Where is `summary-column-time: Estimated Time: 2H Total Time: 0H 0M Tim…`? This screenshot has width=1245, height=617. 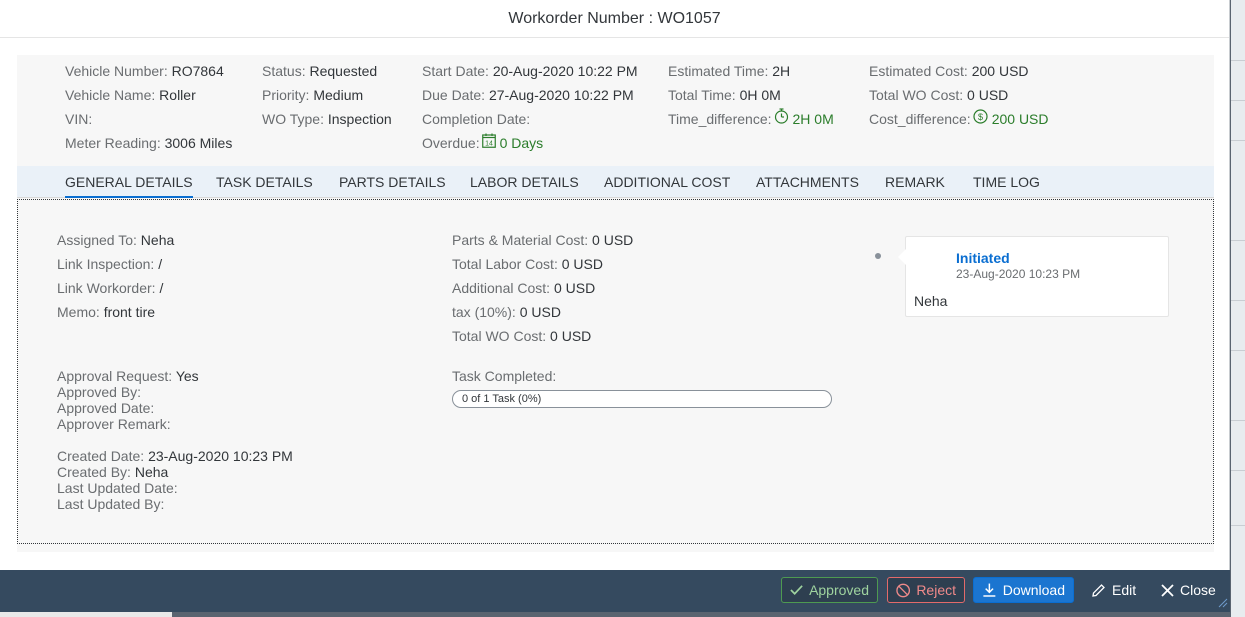 summary-column-time: Estimated Time: 2H Total Time: 0H 0M Tim… is located at coordinates (751, 95).